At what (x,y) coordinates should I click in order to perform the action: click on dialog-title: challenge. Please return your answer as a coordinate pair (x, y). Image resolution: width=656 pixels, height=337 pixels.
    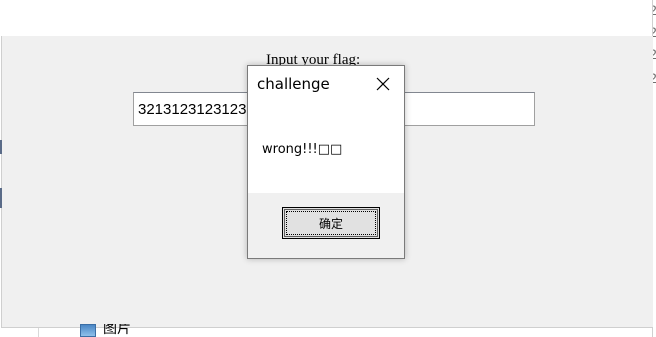
    Looking at the image, I should click on (293, 84).